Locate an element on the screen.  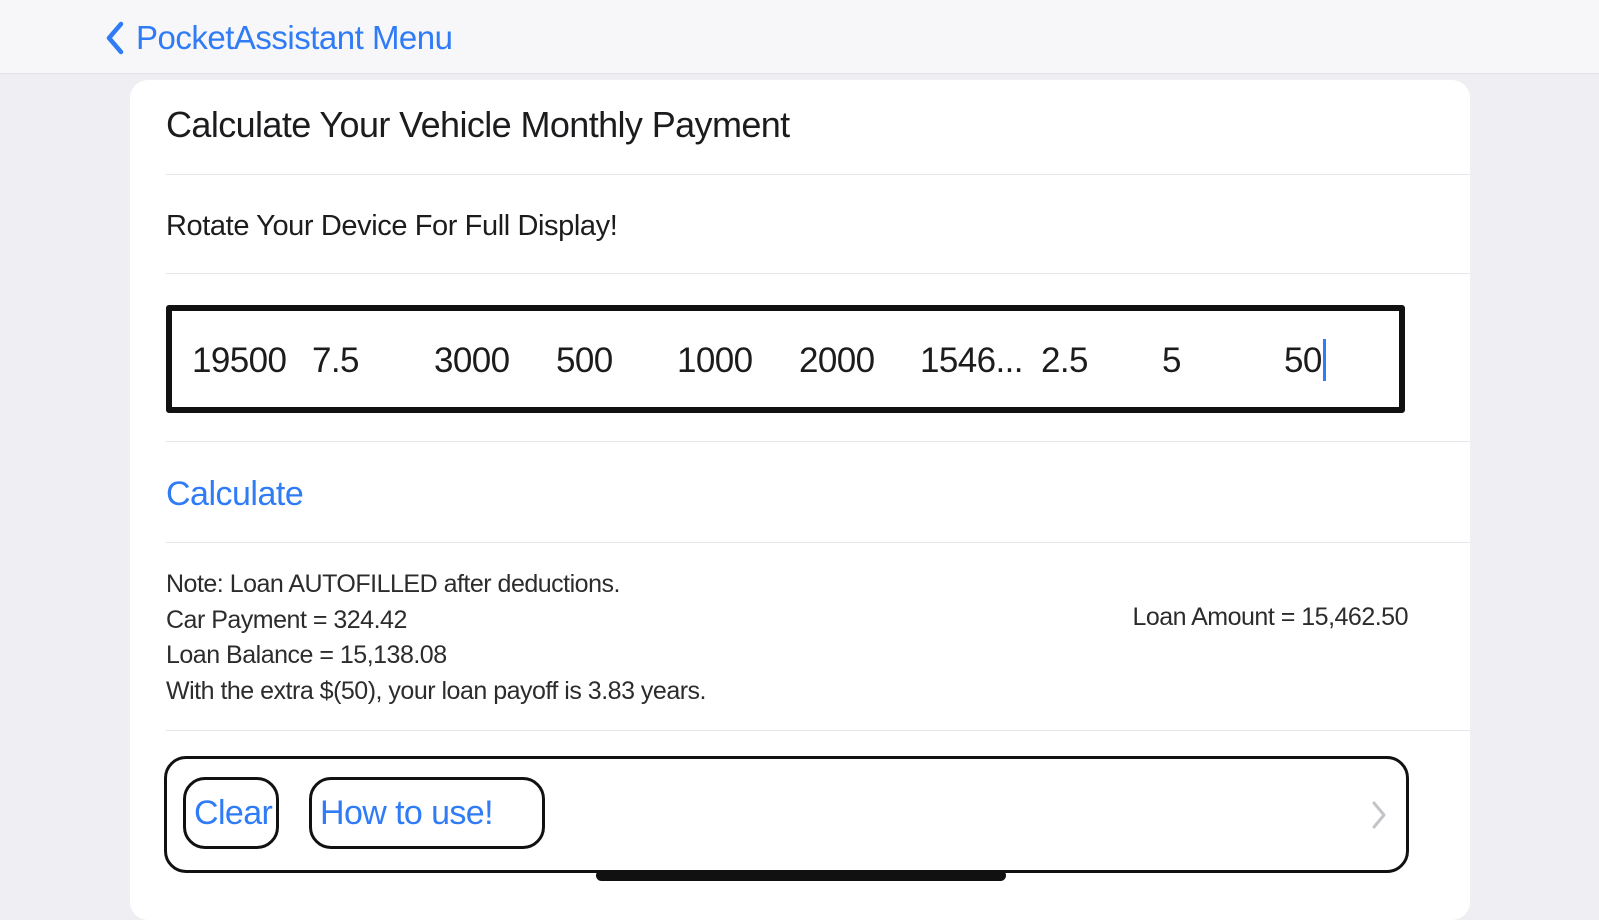
term-years-elapsed-field: 2.5 is located at coordinates (1064, 361).